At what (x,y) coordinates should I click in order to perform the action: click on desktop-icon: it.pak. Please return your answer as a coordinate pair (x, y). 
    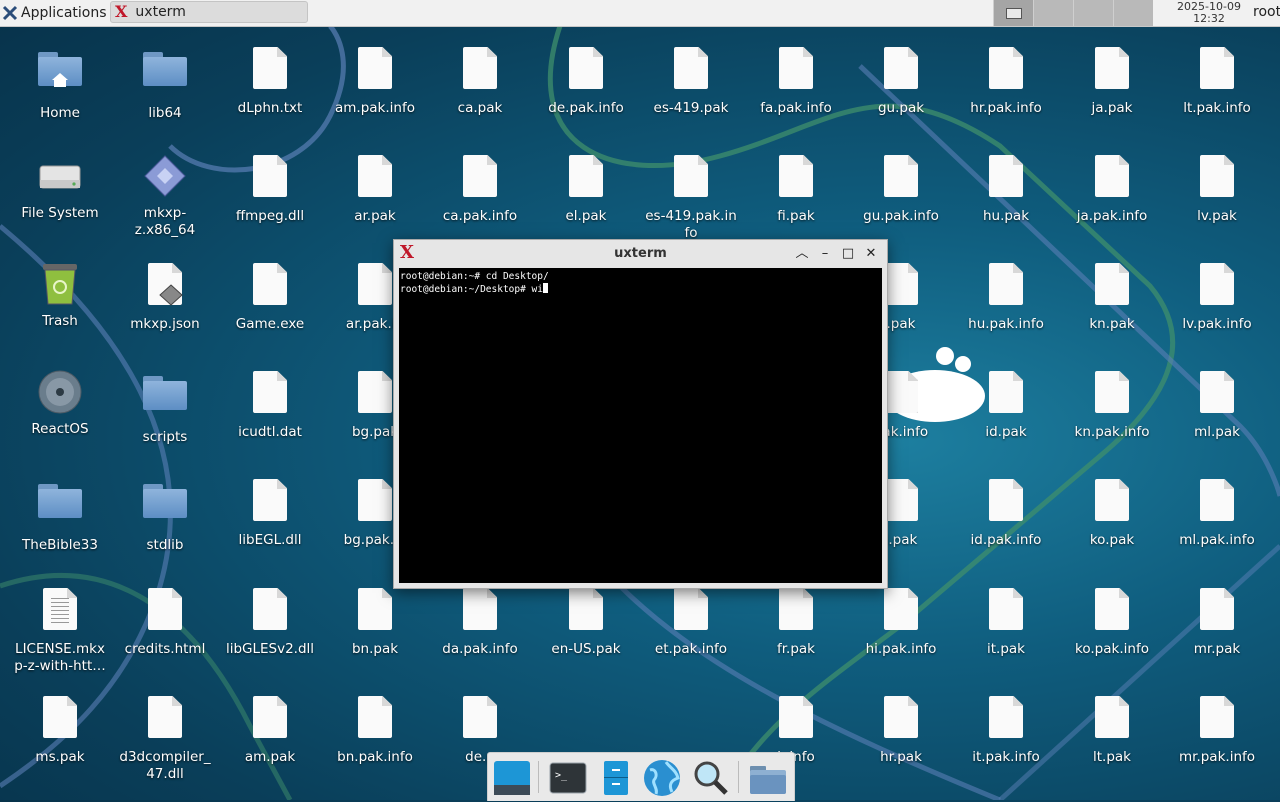
    Looking at the image, I should click on (1006, 621).